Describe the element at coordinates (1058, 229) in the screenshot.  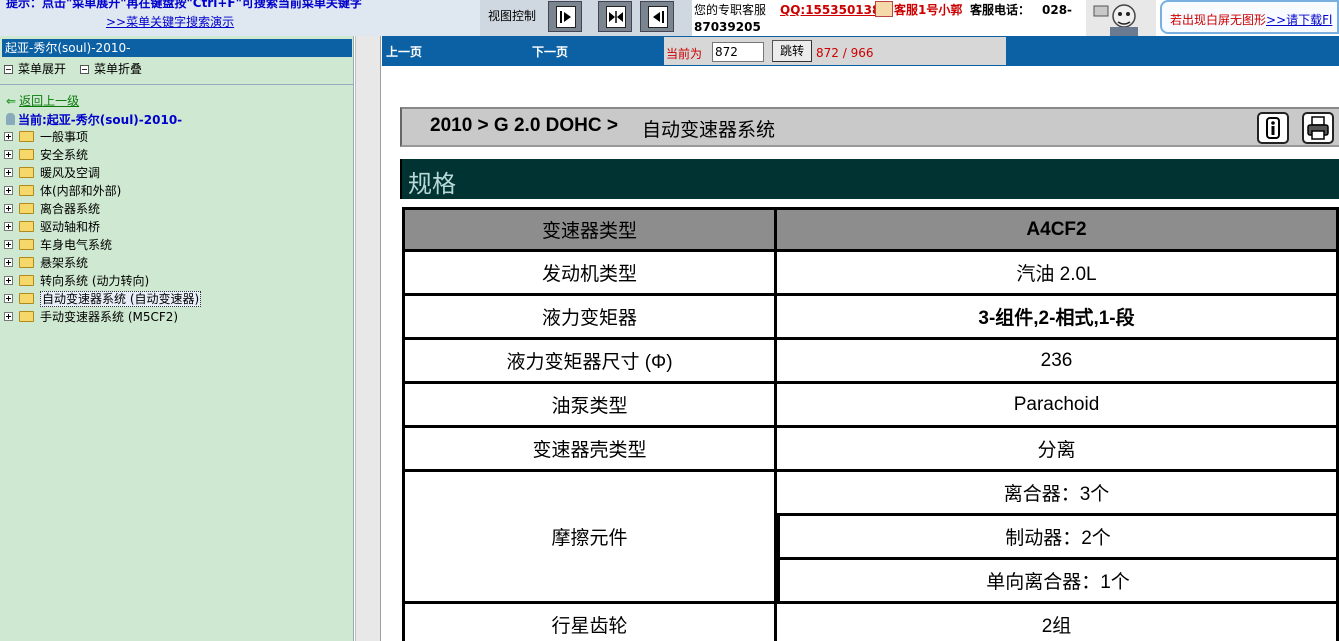
I see `table-header-value: A4CF2` at that location.